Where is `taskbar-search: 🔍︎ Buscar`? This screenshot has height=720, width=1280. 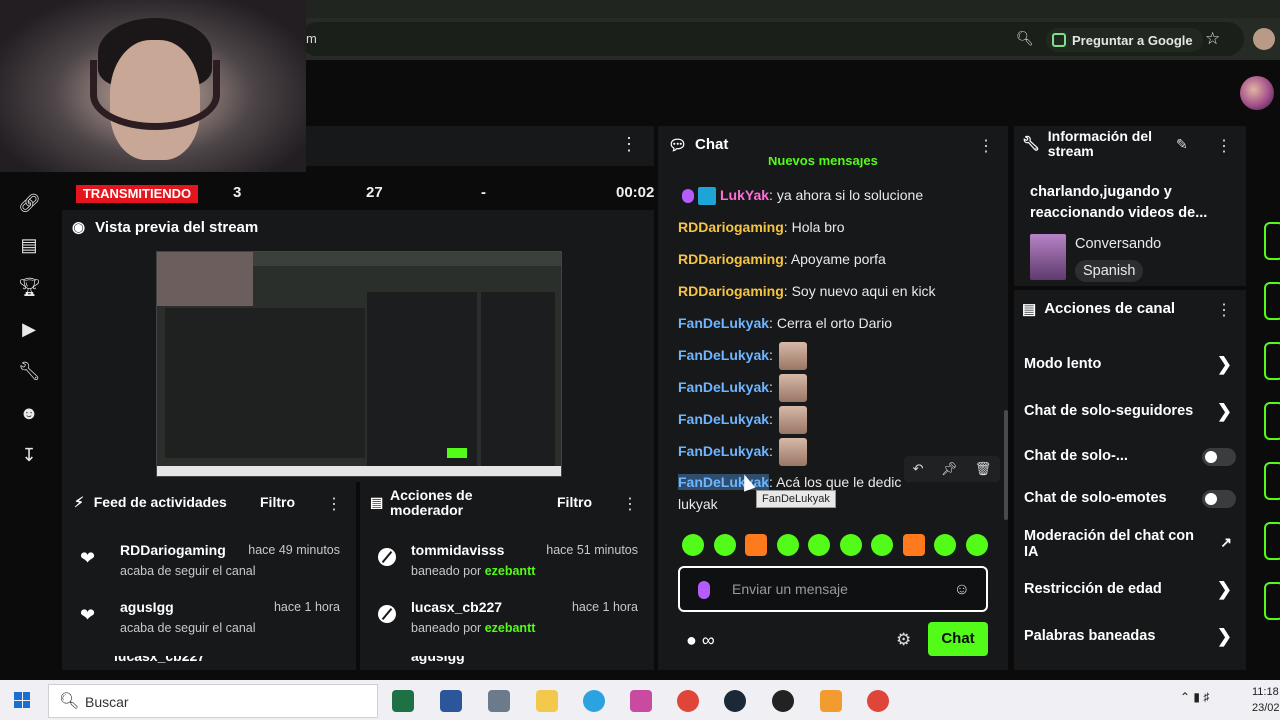
taskbar-search: 🔍︎ Buscar is located at coordinates (213, 701).